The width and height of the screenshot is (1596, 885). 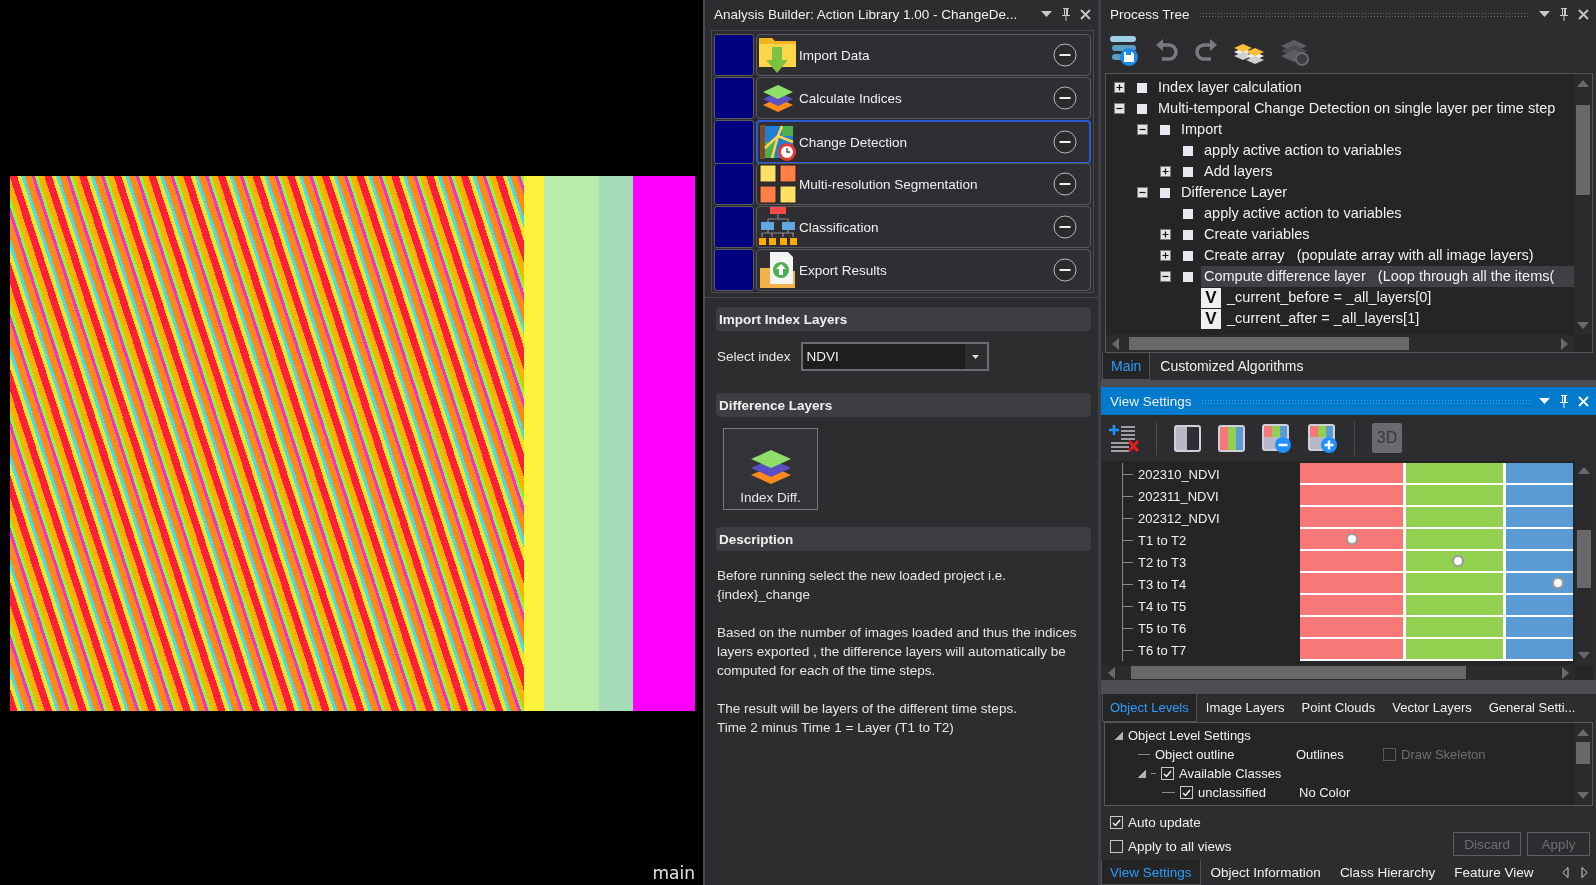 What do you see at coordinates (1323, 318) in the screenshot?
I see `tree-item: _current_after = _all_layers[1]` at bounding box center [1323, 318].